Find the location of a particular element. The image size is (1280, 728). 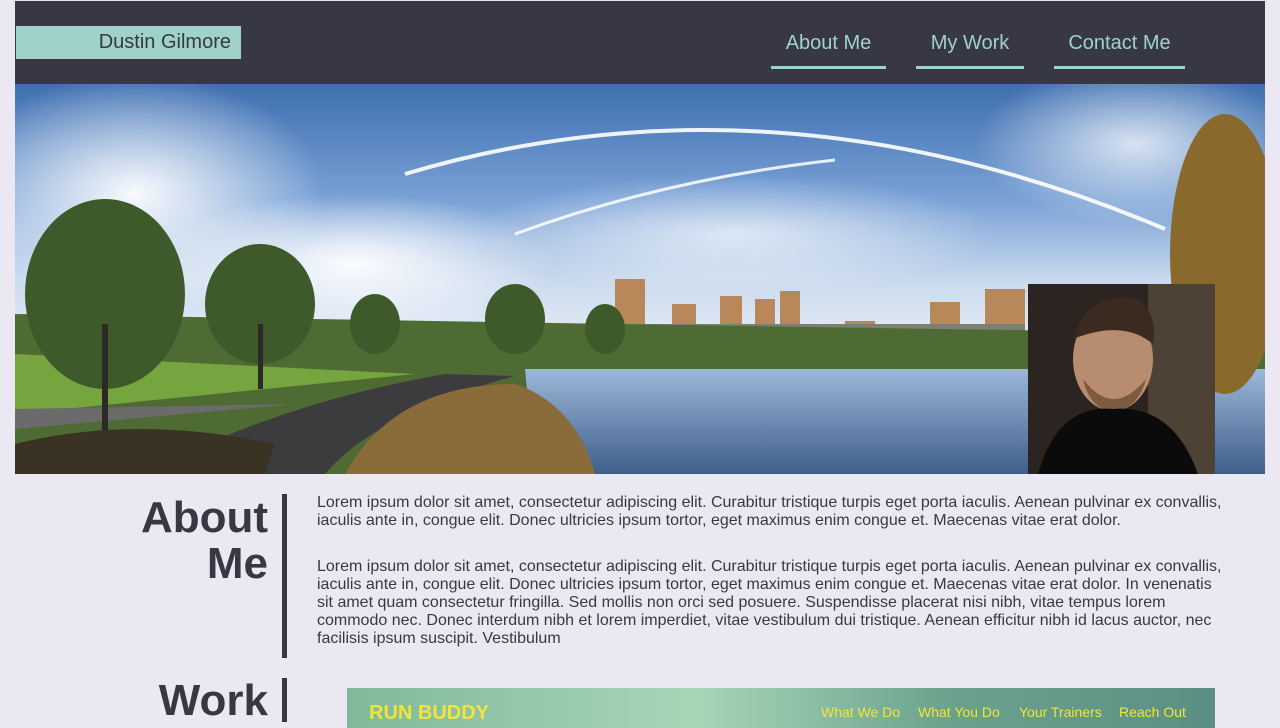

profile-photo is located at coordinates (1121, 379).